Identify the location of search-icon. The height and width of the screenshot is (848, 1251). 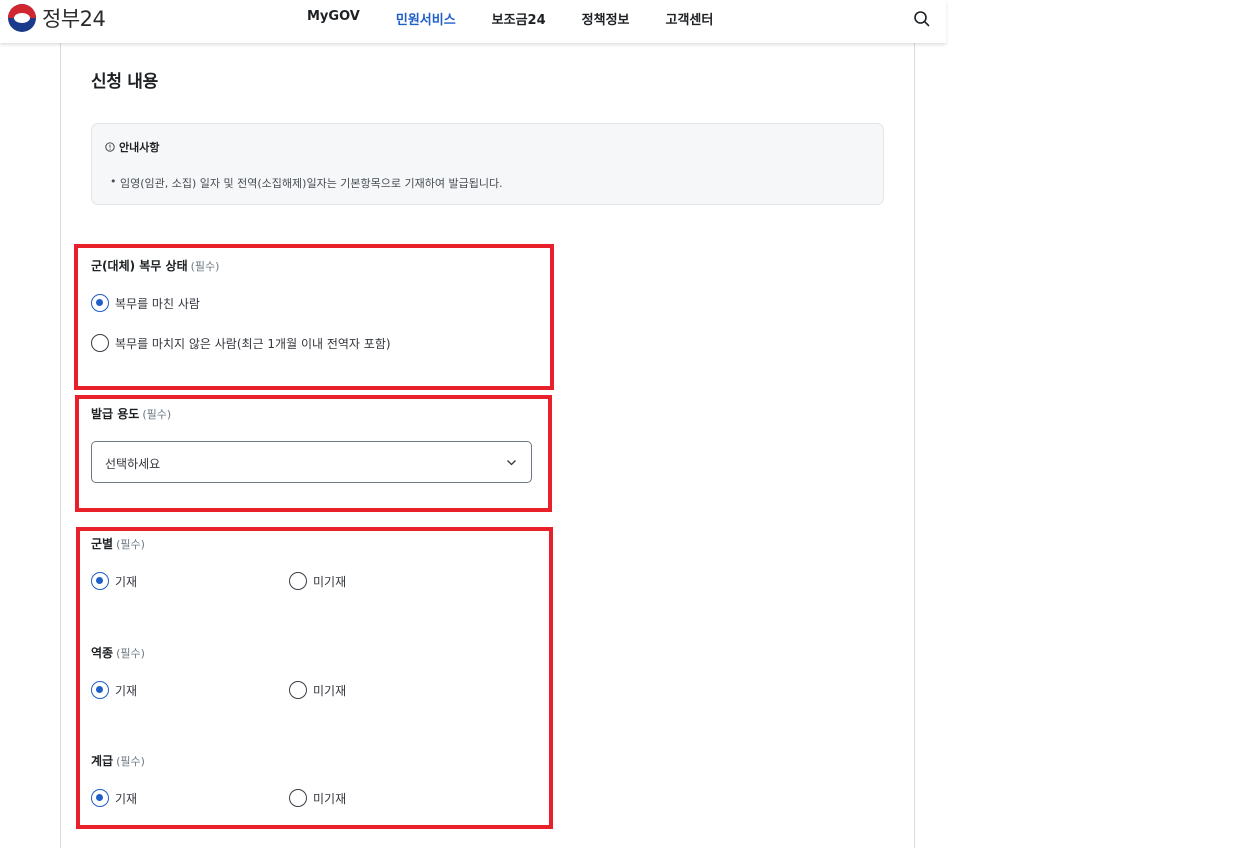
(922, 19).